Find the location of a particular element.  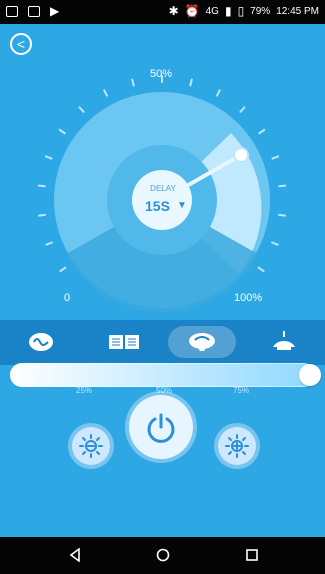

chevron-left-icon: < is located at coordinates (21, 44).